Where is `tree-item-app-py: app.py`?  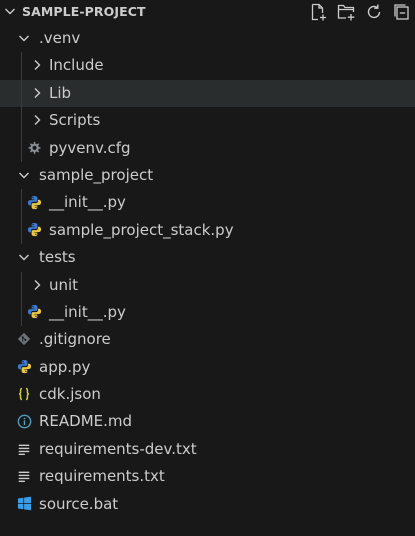
tree-item-app-py: app.py is located at coordinates (207, 367).